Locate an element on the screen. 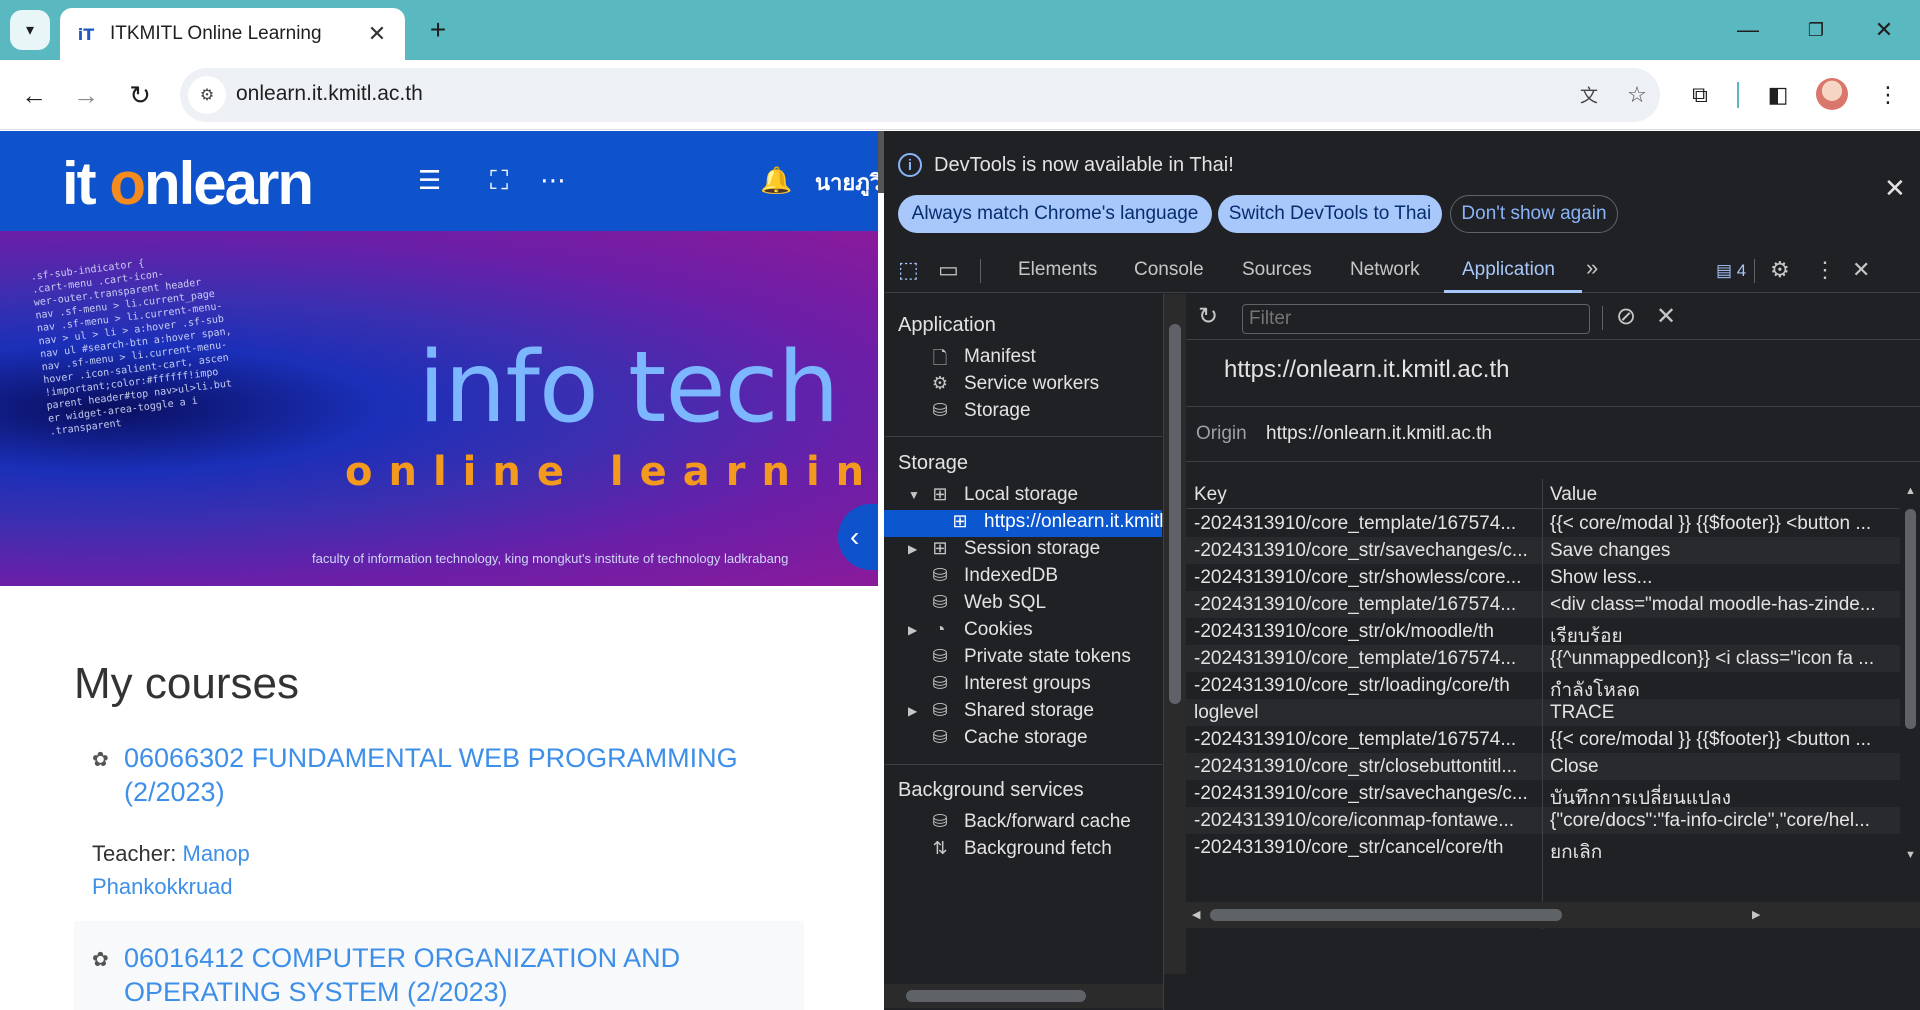 This screenshot has height=1010, width=1920. tab-search-chevron-icon: ▾ is located at coordinates (30, 30).